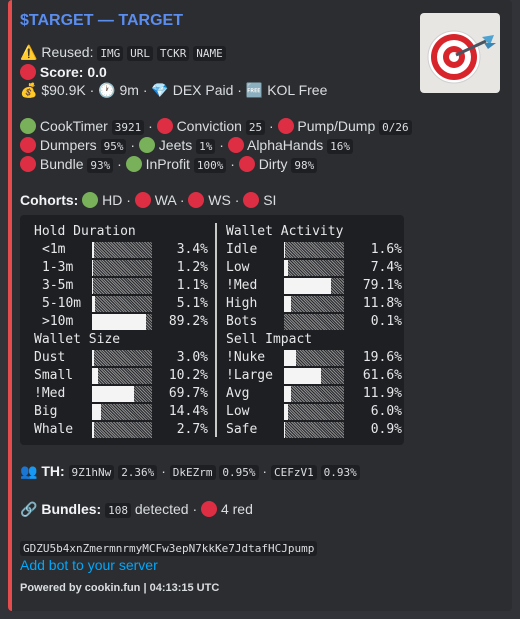 The image size is (520, 619). Describe the element at coordinates (192, 429) in the screenshot. I see `row-percent: 2.7%` at that location.